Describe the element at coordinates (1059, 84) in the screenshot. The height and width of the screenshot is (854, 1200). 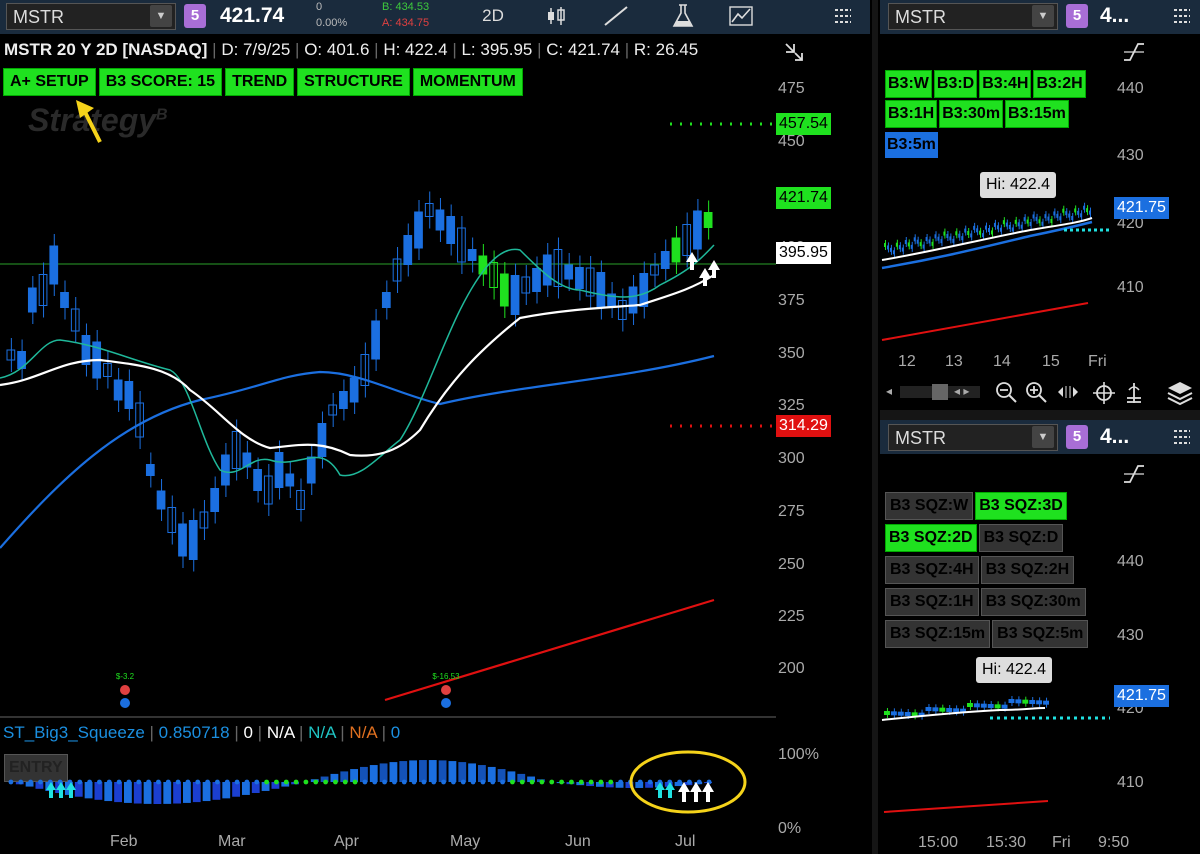
I see `b3-2h-button: B3:2H` at that location.